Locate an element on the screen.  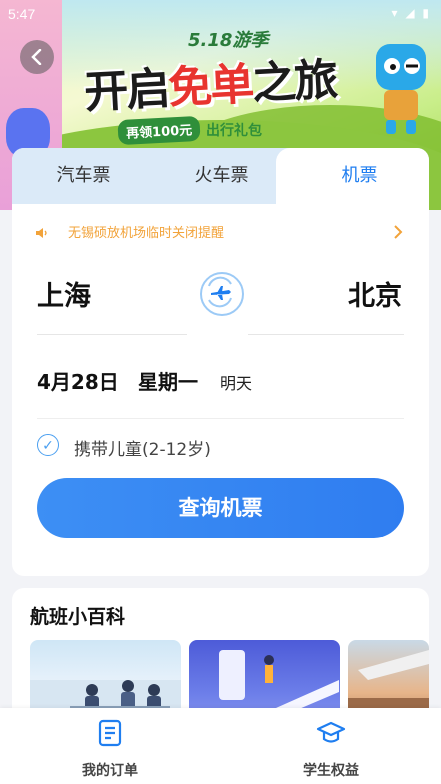
nav-my-orders-label: 我的订单 is located at coordinates (110, 771).